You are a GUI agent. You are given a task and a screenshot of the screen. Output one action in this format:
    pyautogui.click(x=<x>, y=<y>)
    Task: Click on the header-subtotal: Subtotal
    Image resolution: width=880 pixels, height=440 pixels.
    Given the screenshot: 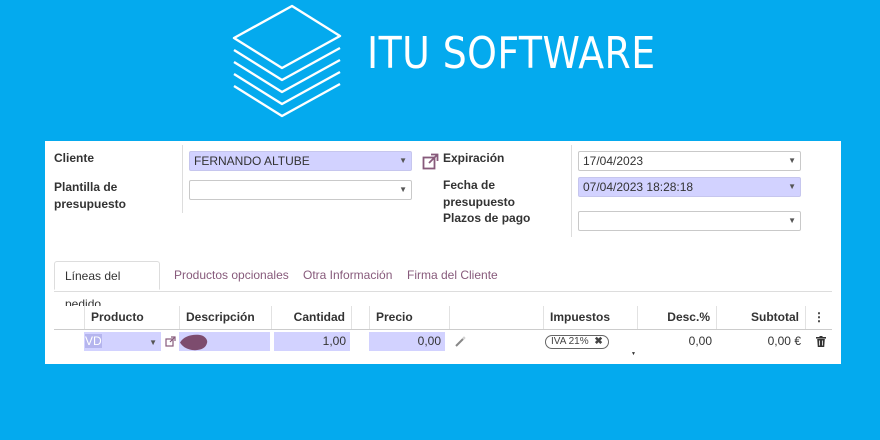 What is the action you would take?
    pyautogui.click(x=760, y=317)
    